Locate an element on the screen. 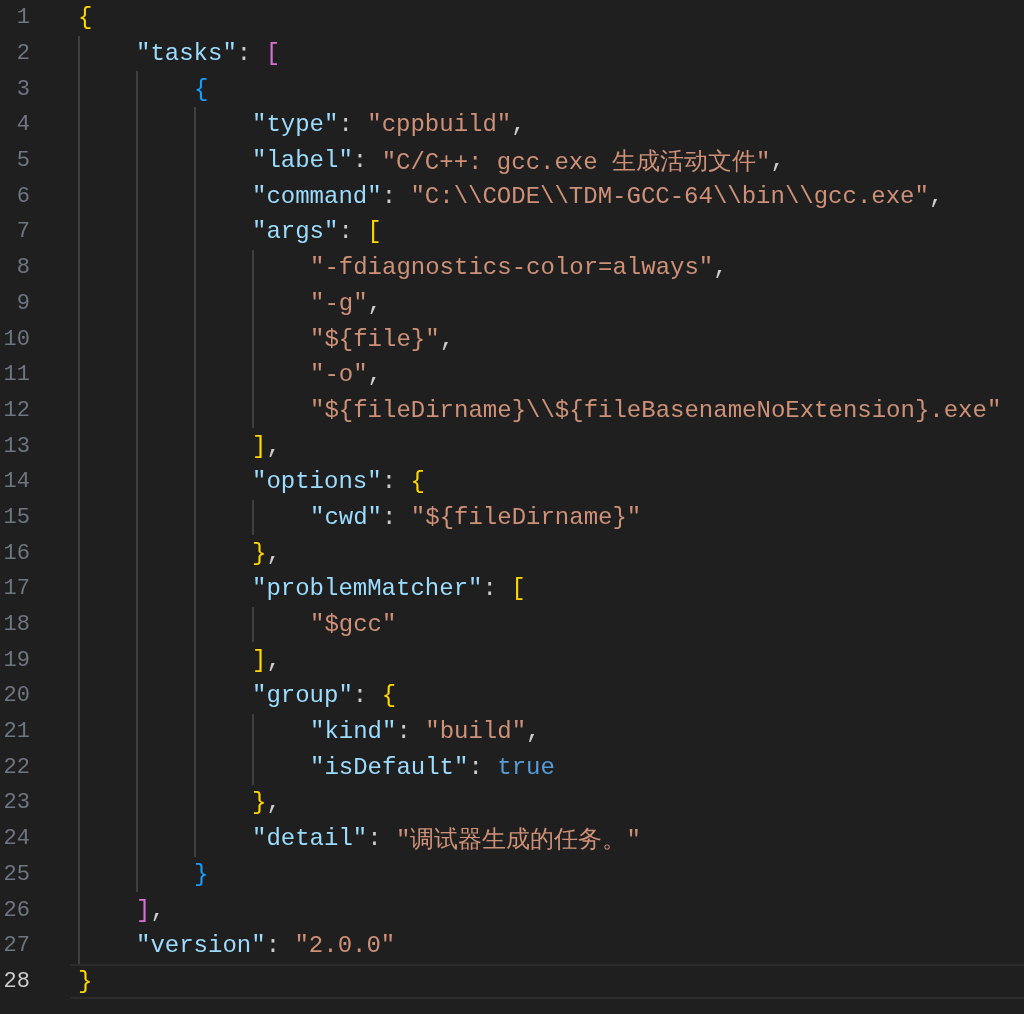 The image size is (1024, 1014). json-key: "label" is located at coordinates (302, 161).